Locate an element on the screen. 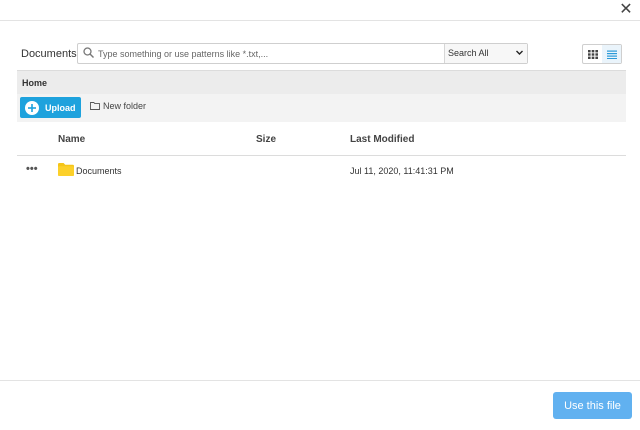  upload-button: Upload is located at coordinates (50, 107).